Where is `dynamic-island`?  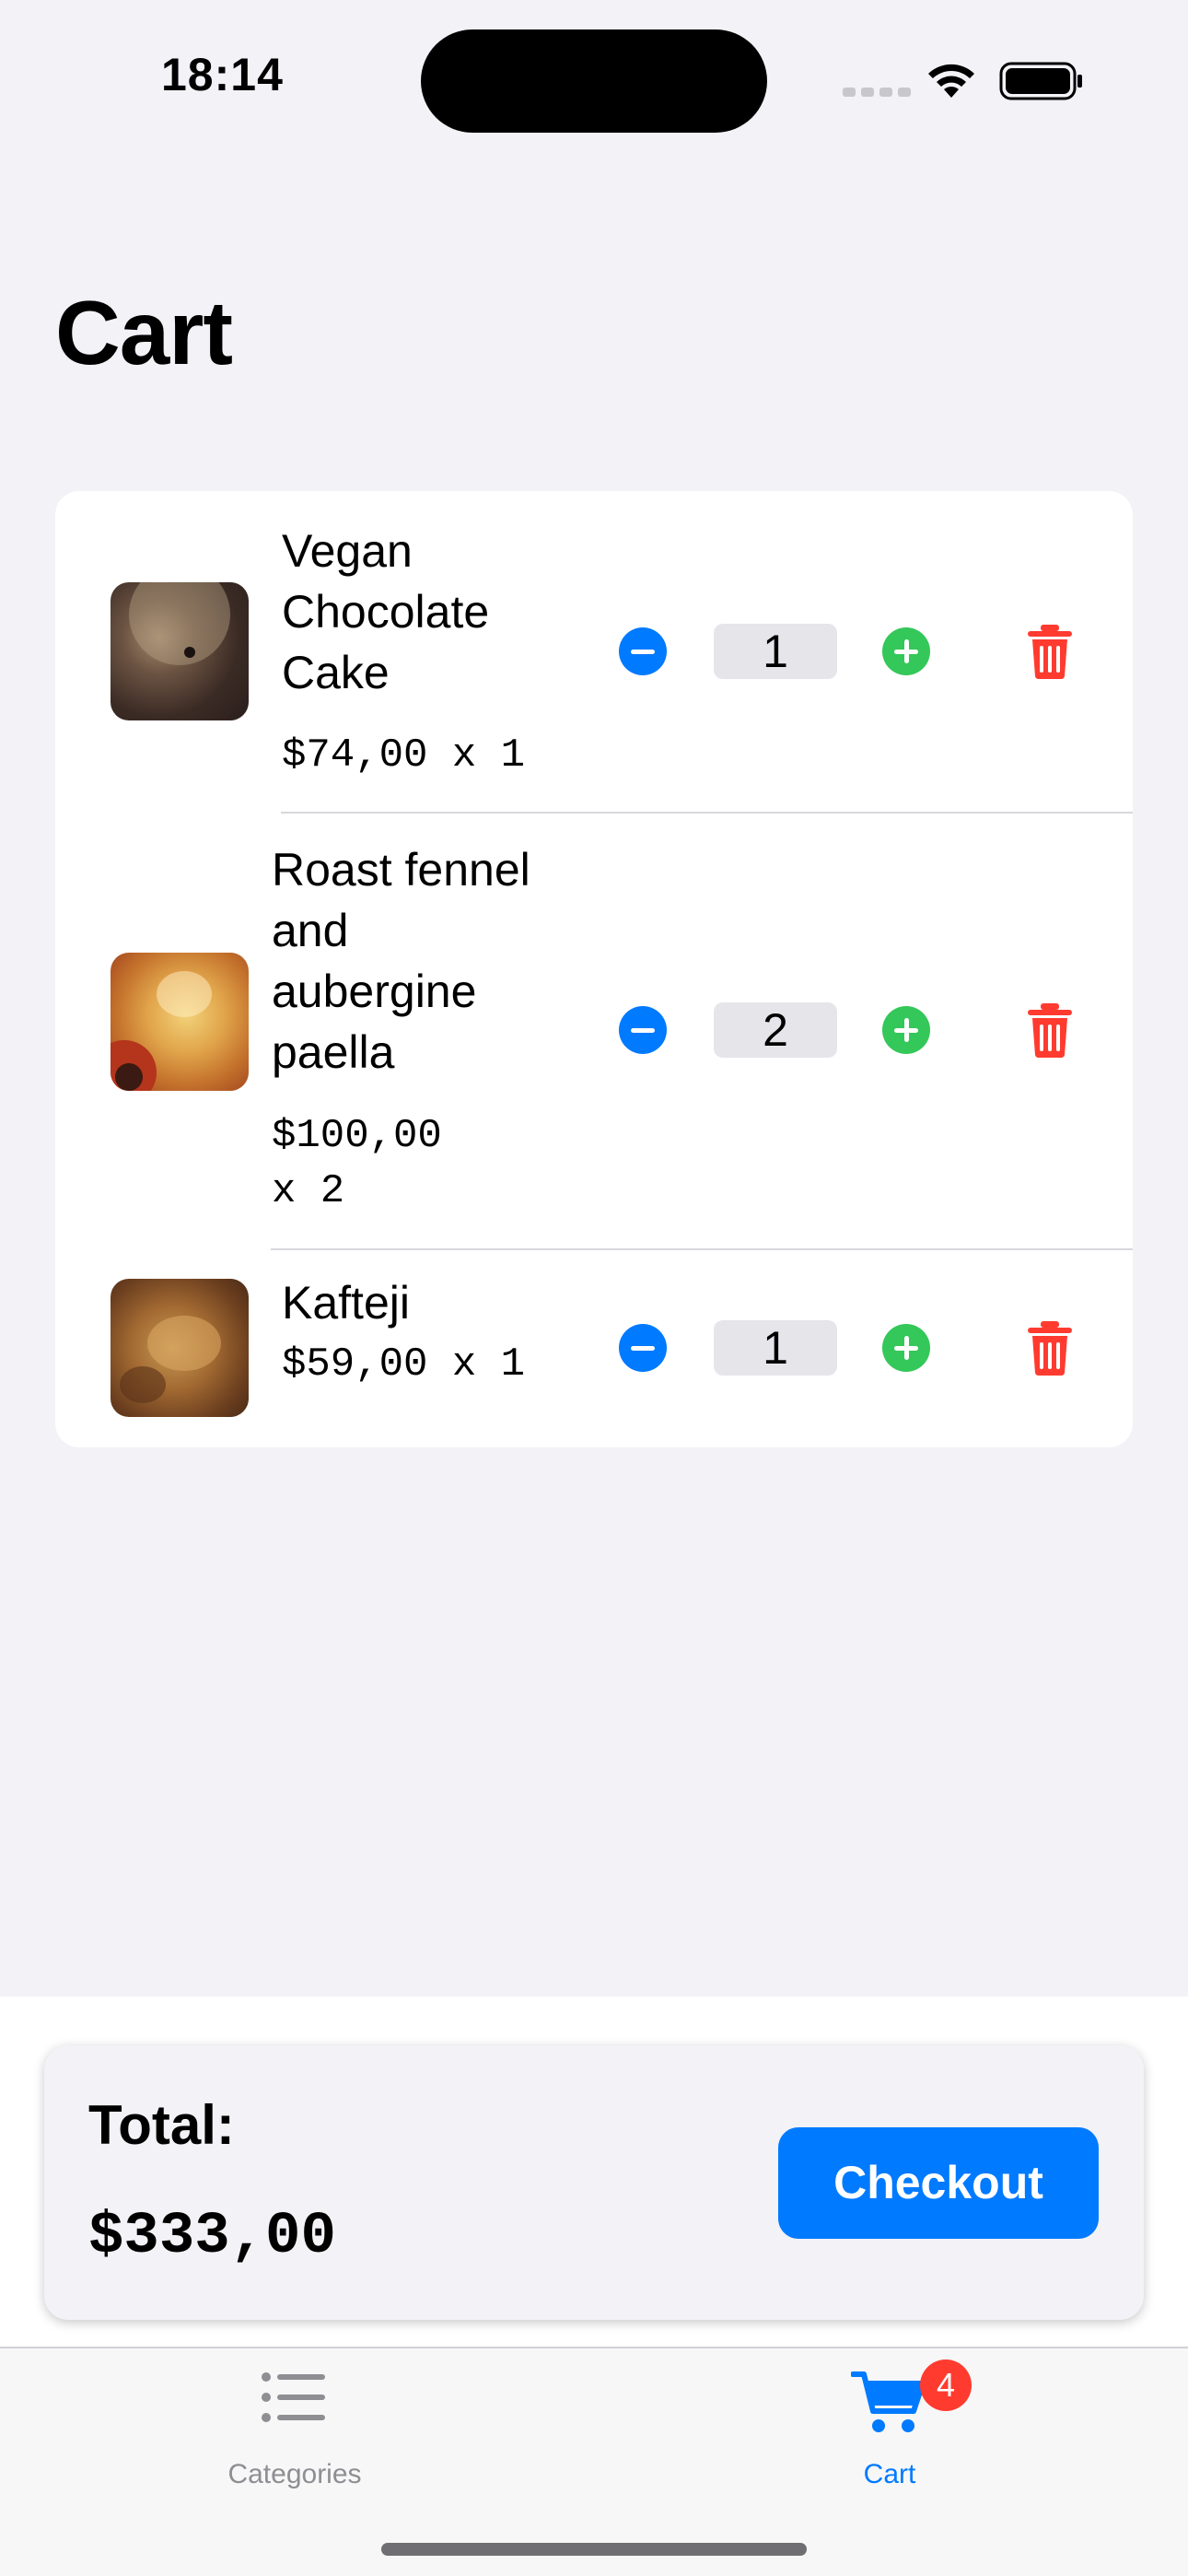
dynamic-island is located at coordinates (594, 81).